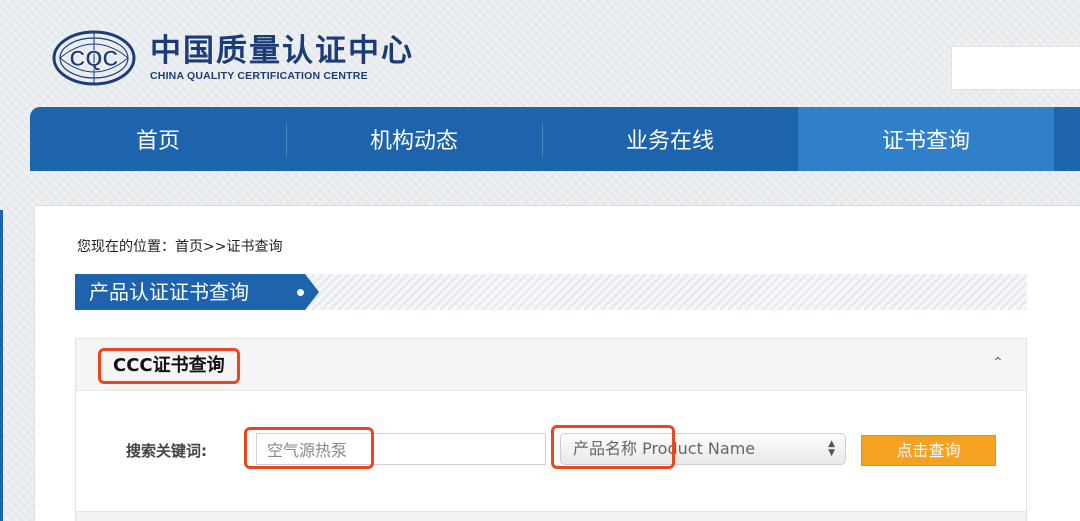 Image resolution: width=1080 pixels, height=521 pixels. Describe the element at coordinates (169, 366) in the screenshot. I see `query-panel-title: CCC证书查询` at that location.